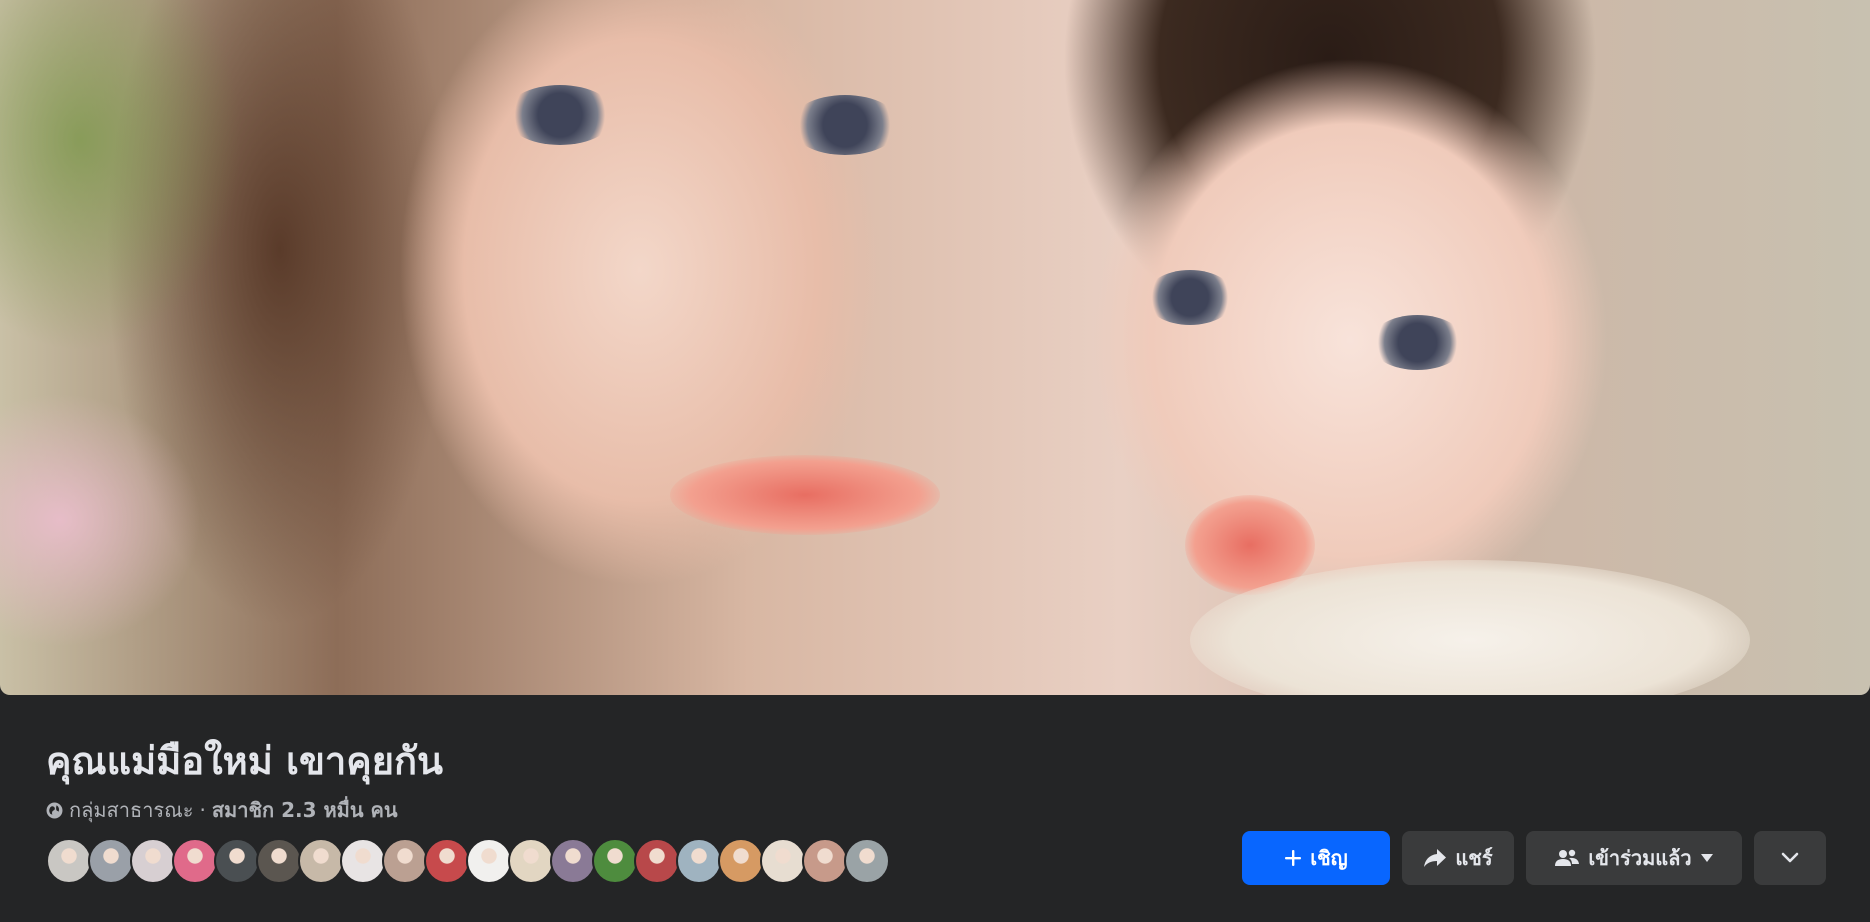 The height and width of the screenshot is (922, 1870). What do you see at coordinates (1706, 858) in the screenshot?
I see `caret-down-icon` at bounding box center [1706, 858].